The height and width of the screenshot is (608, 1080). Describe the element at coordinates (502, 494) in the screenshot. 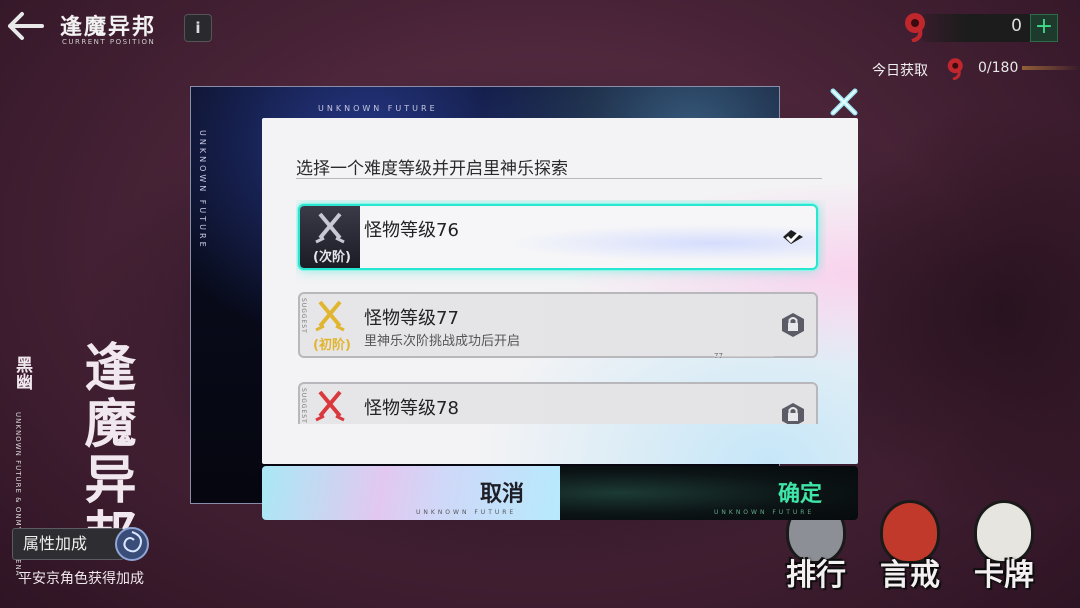

I see `cancel-button-label: 取消` at that location.